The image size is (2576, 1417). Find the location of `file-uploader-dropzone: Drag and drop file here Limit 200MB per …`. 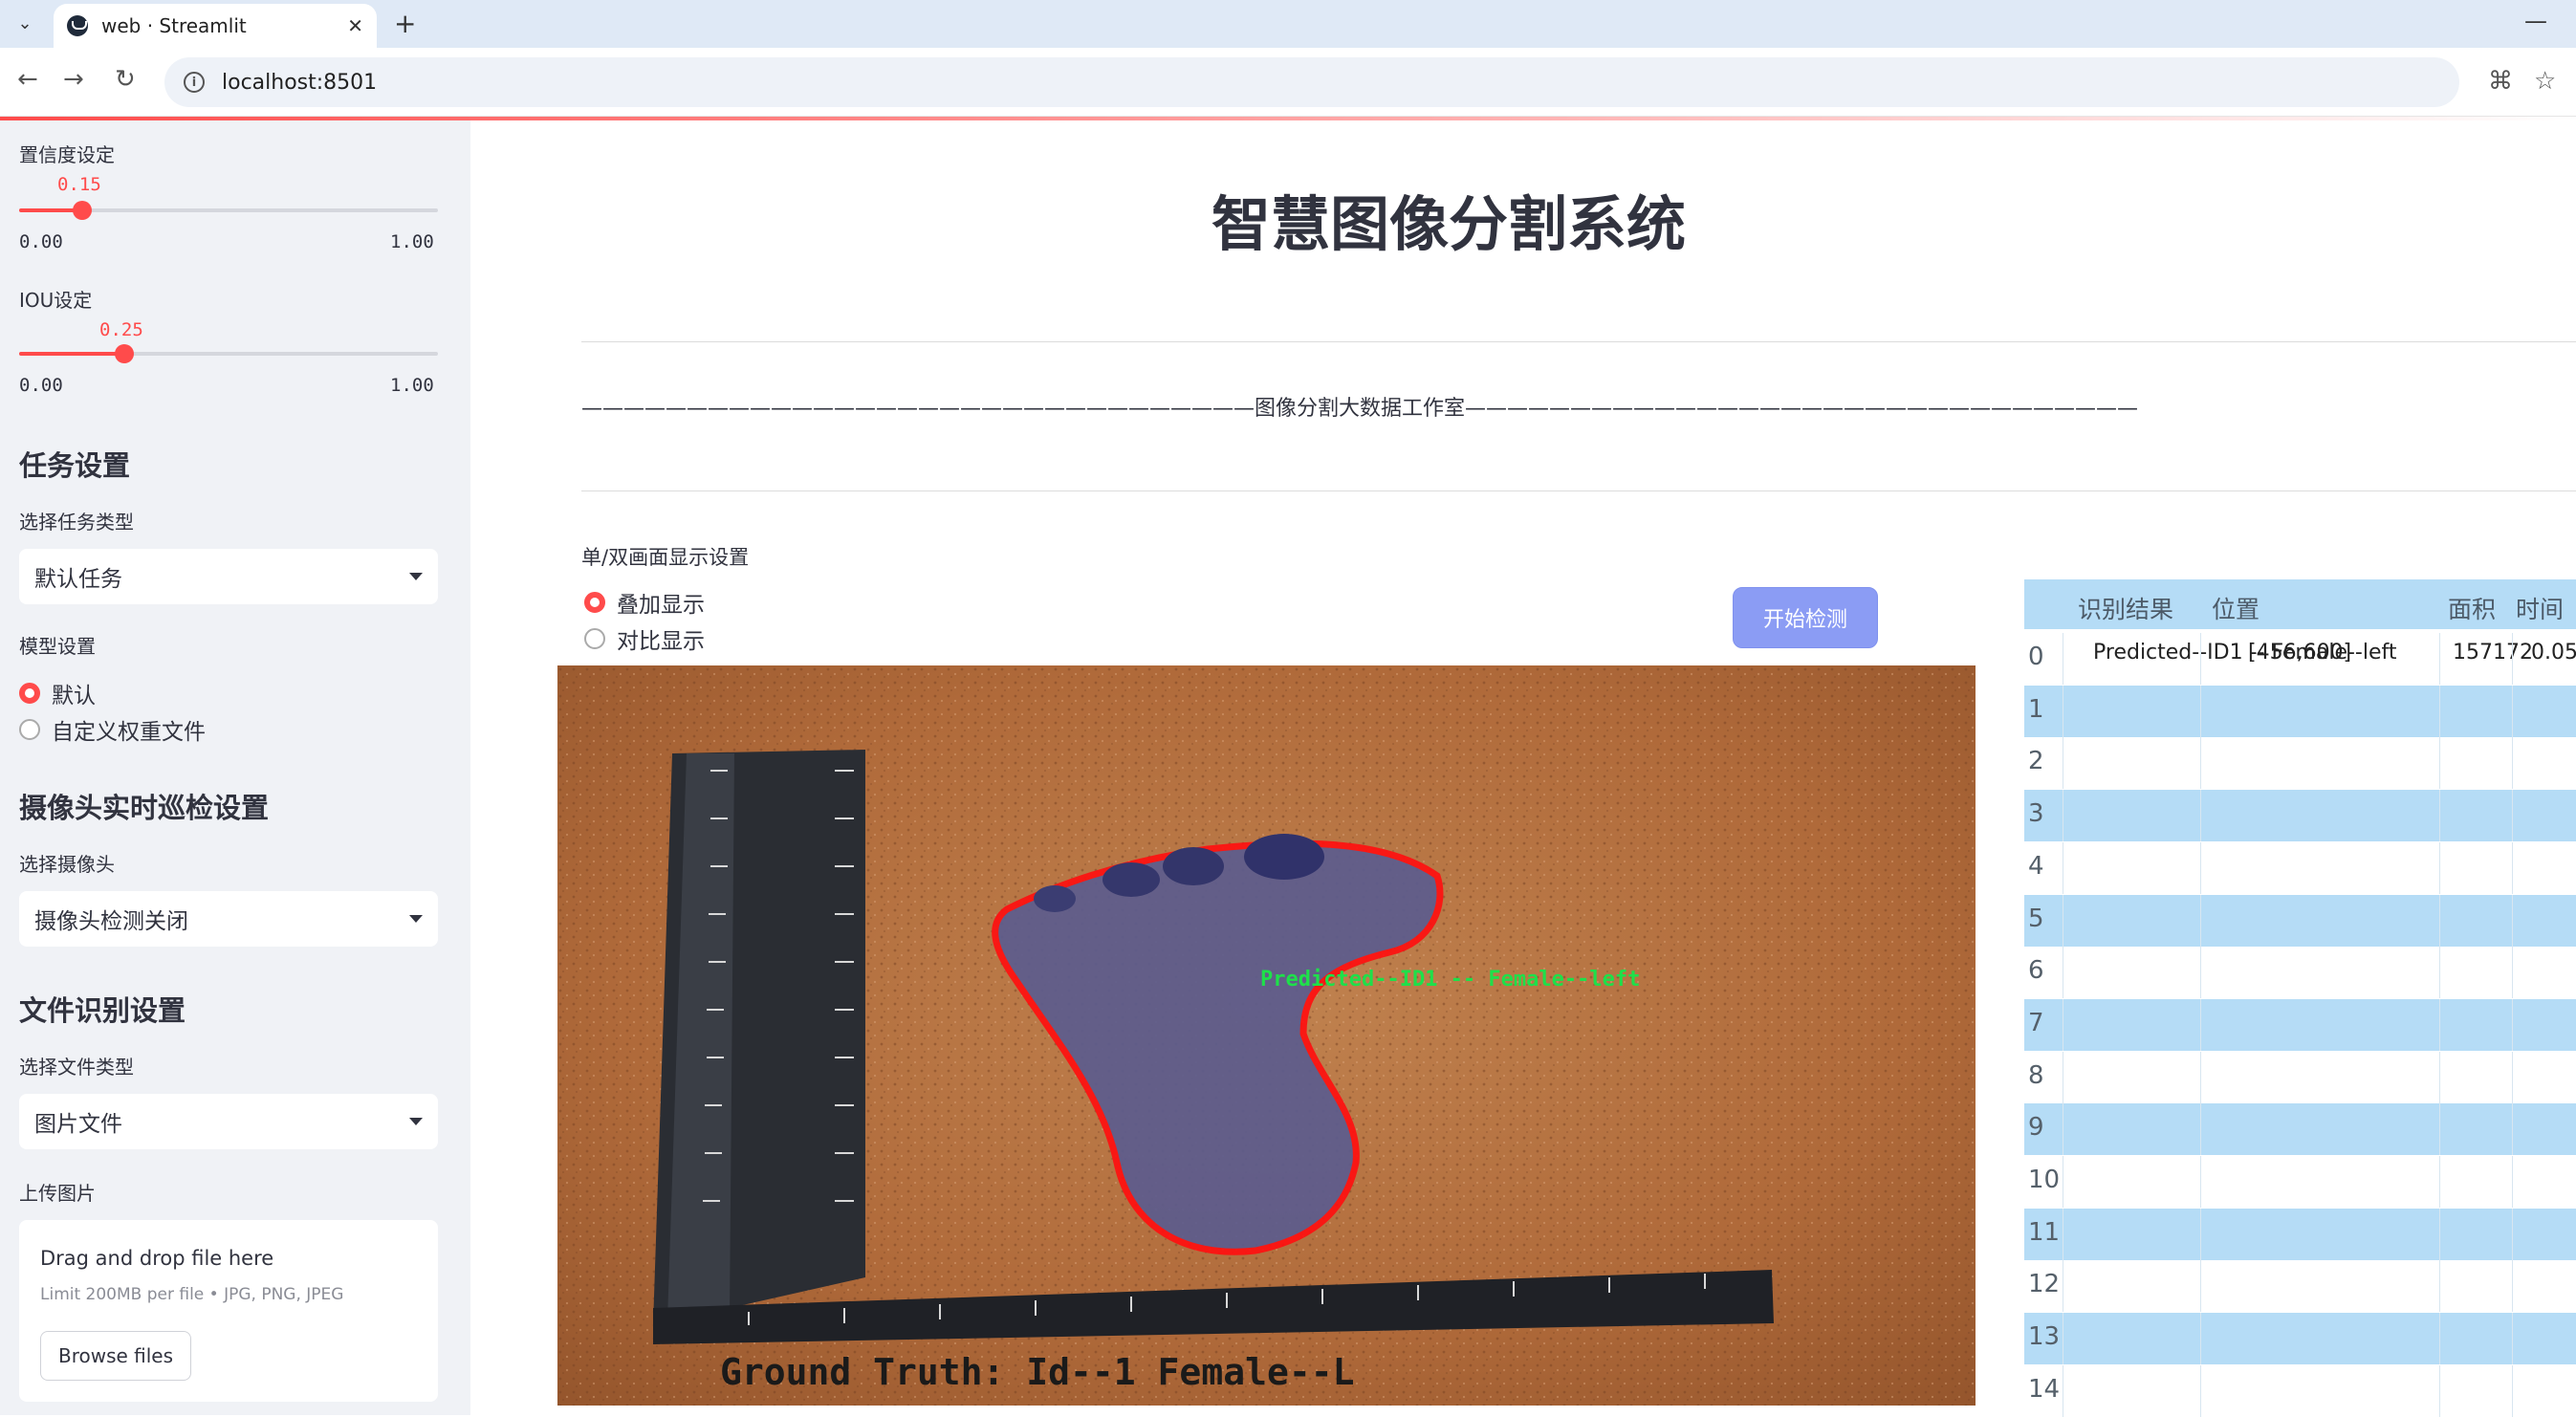

file-uploader-dropzone: Drag and drop file here Limit 200MB per … is located at coordinates (228, 1311).